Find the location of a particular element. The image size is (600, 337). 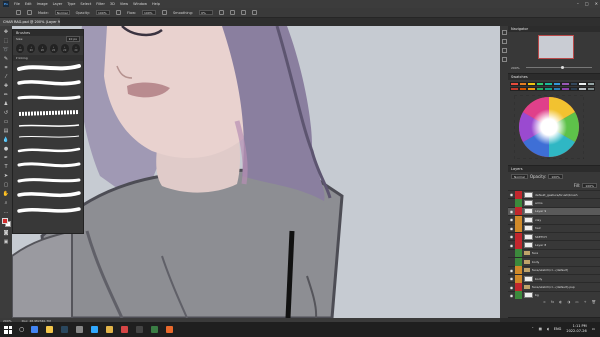

layer-row: ◉ clay is located at coordinates (554, 219).